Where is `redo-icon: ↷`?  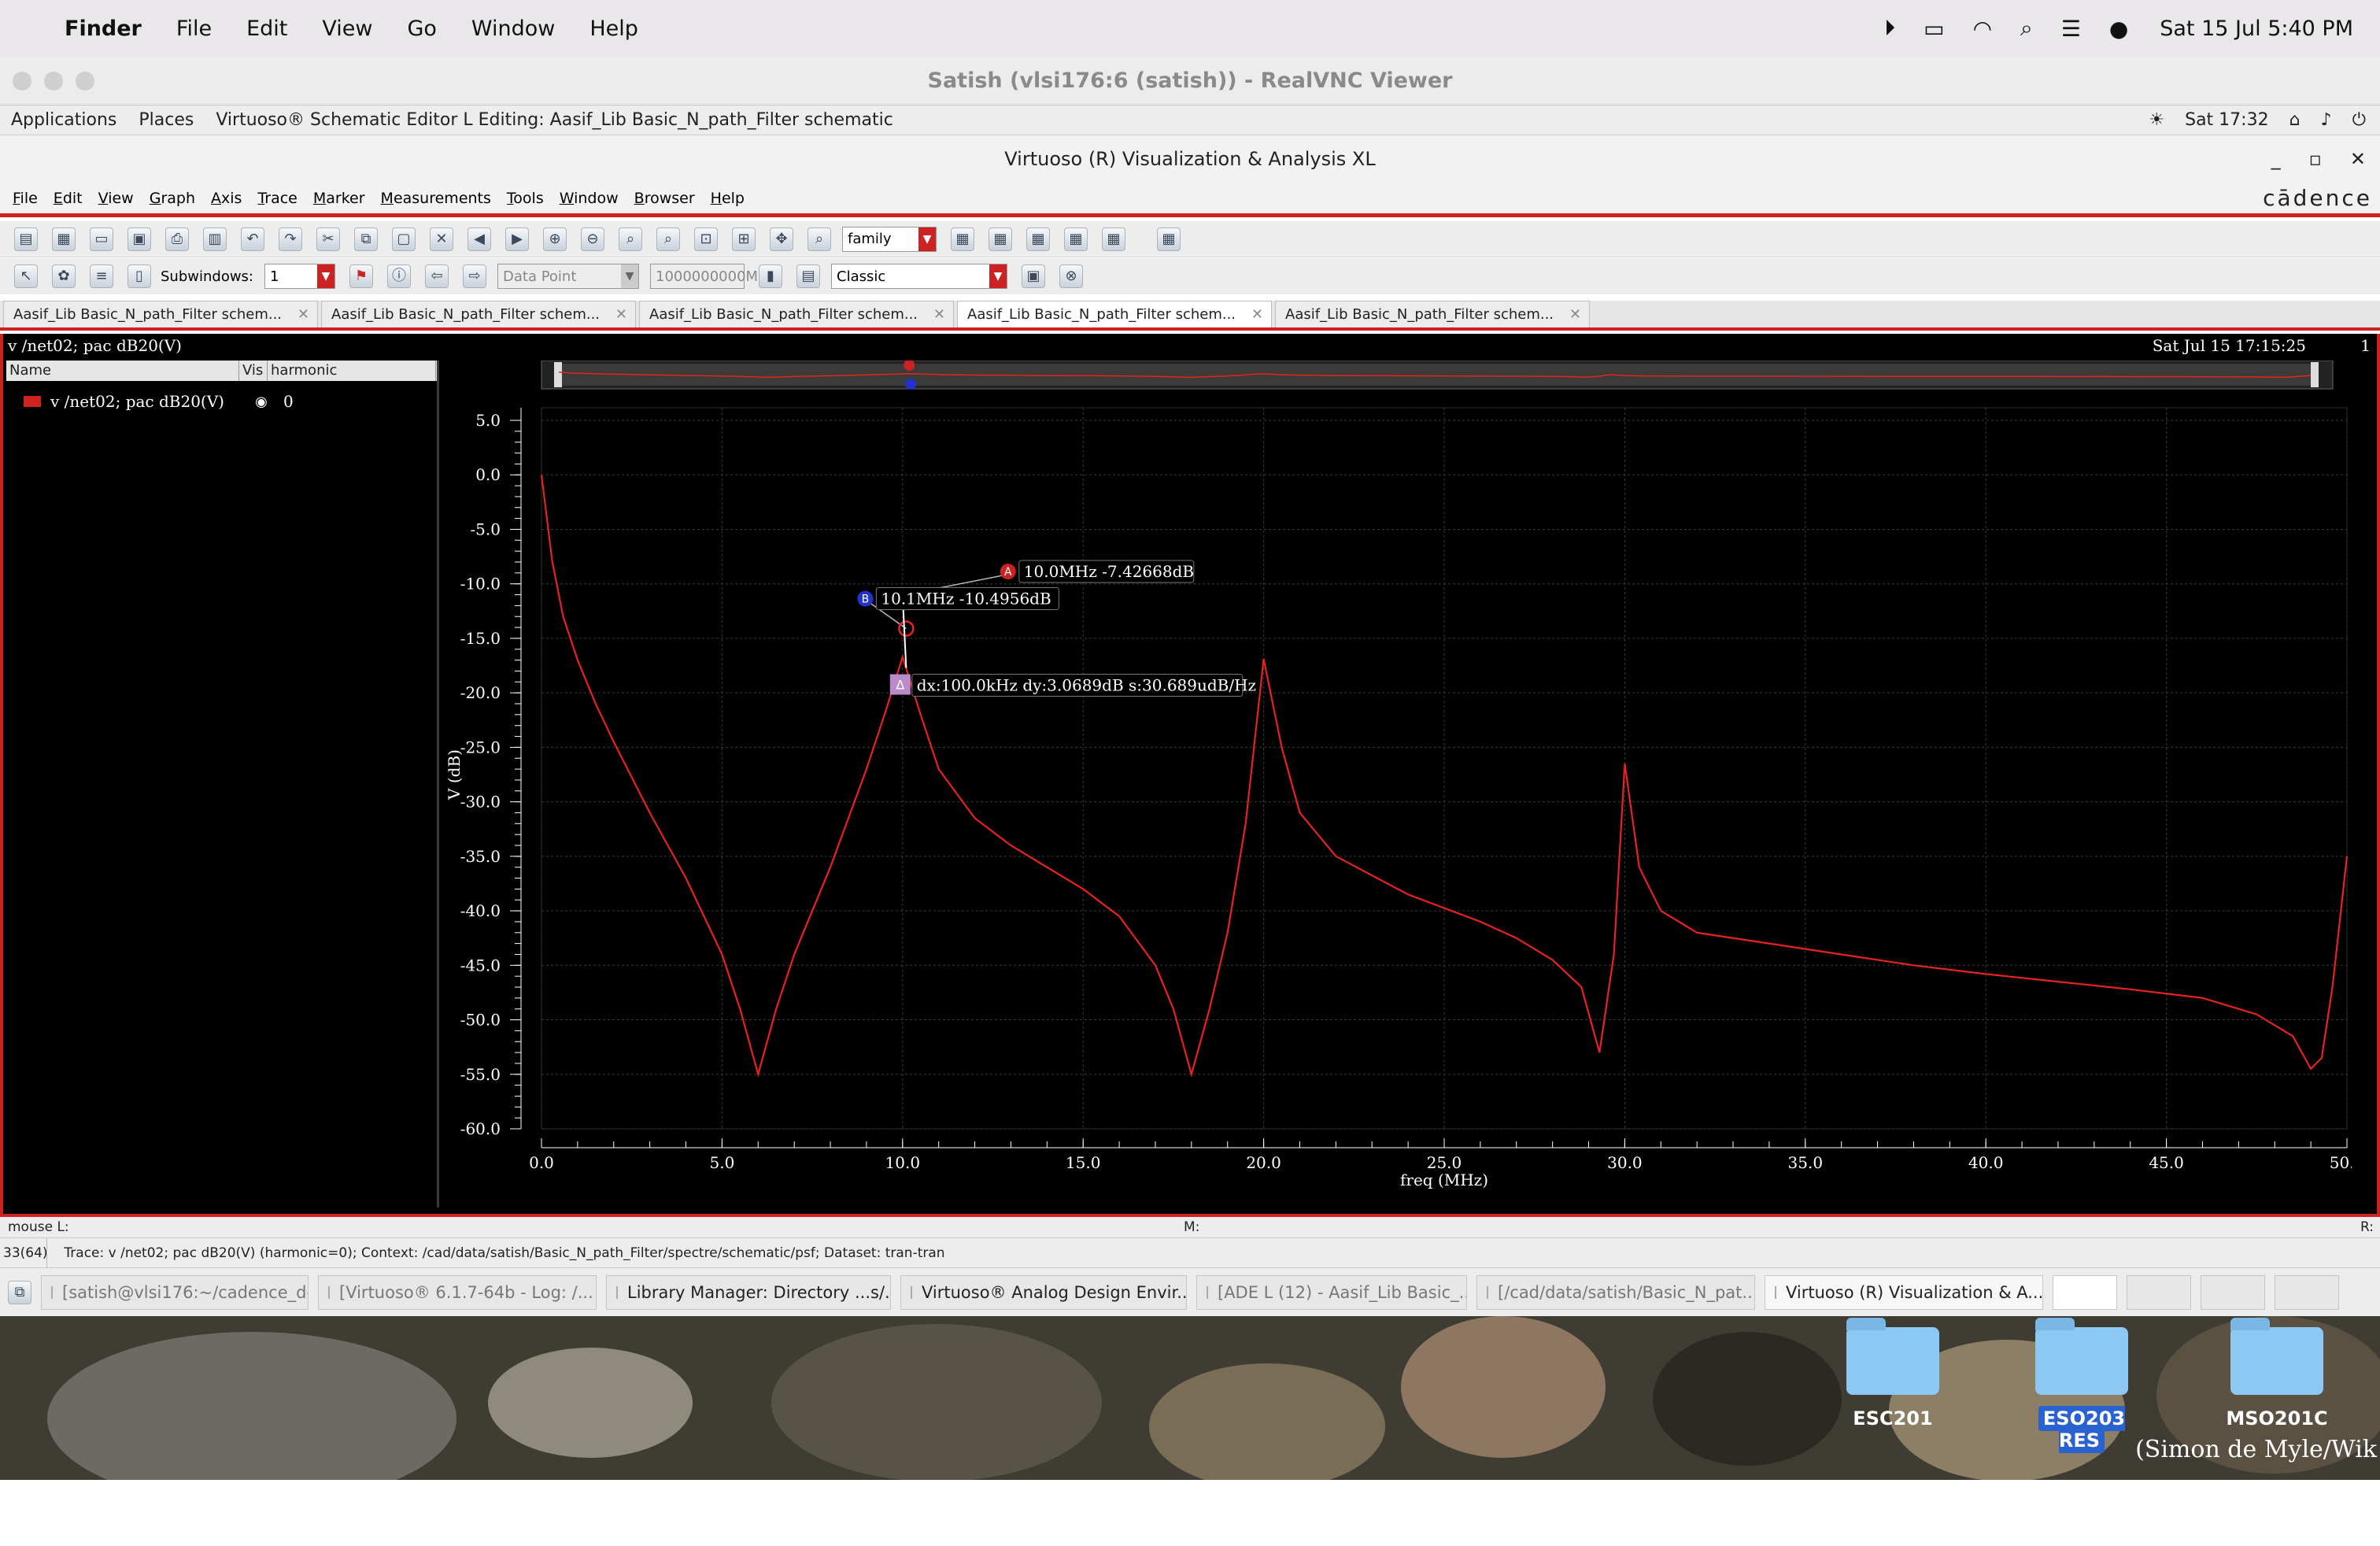 redo-icon: ↷ is located at coordinates (290, 239).